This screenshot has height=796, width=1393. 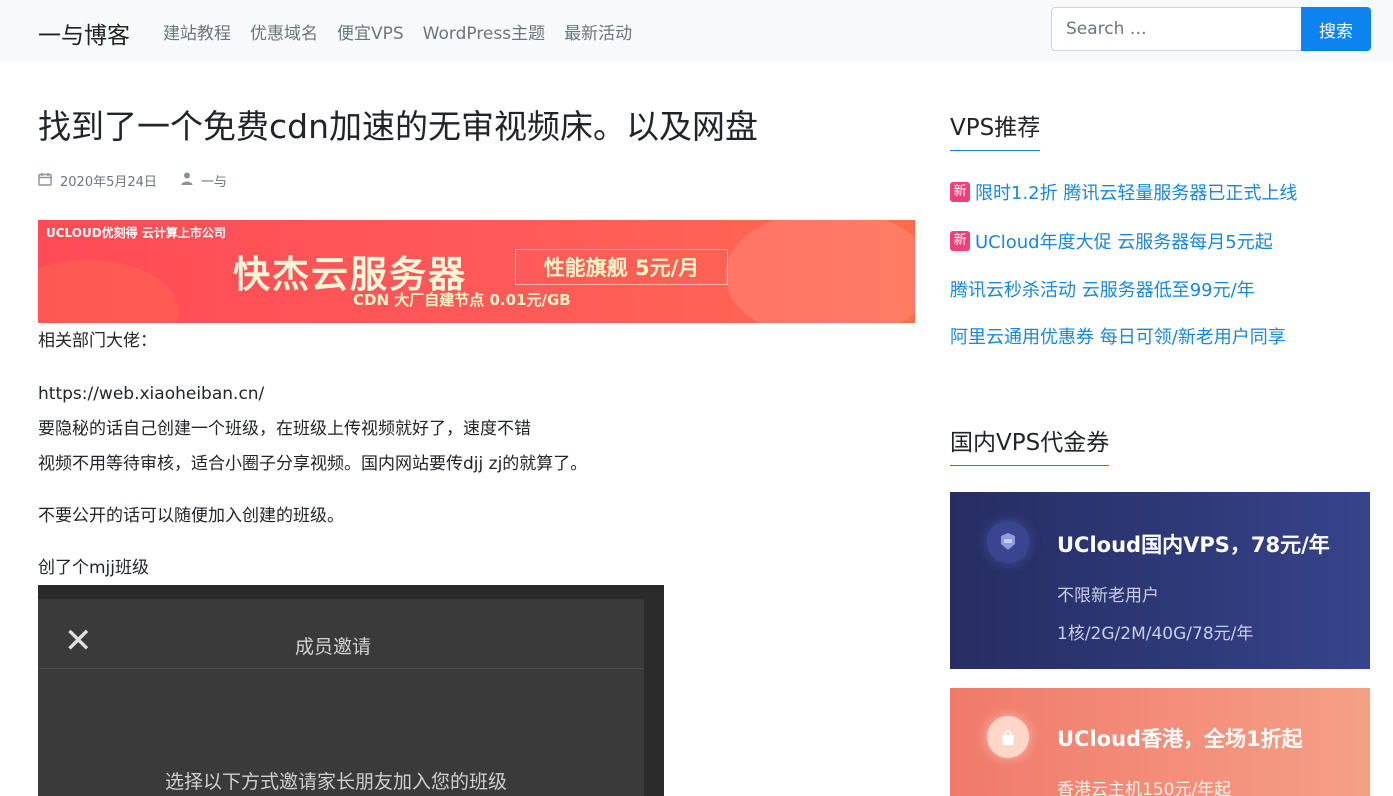 What do you see at coordinates (78, 641) in the screenshot?
I see `close-icon: ✕` at bounding box center [78, 641].